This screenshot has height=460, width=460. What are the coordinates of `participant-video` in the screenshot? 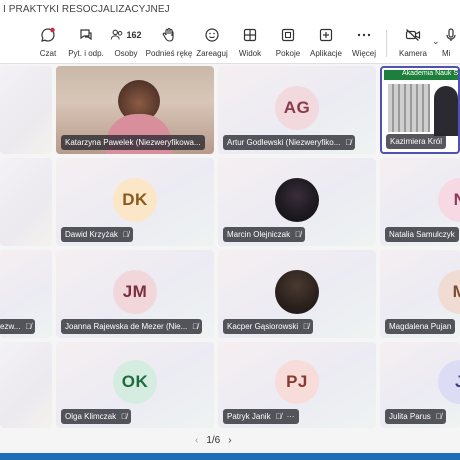 It's located at (446, 111).